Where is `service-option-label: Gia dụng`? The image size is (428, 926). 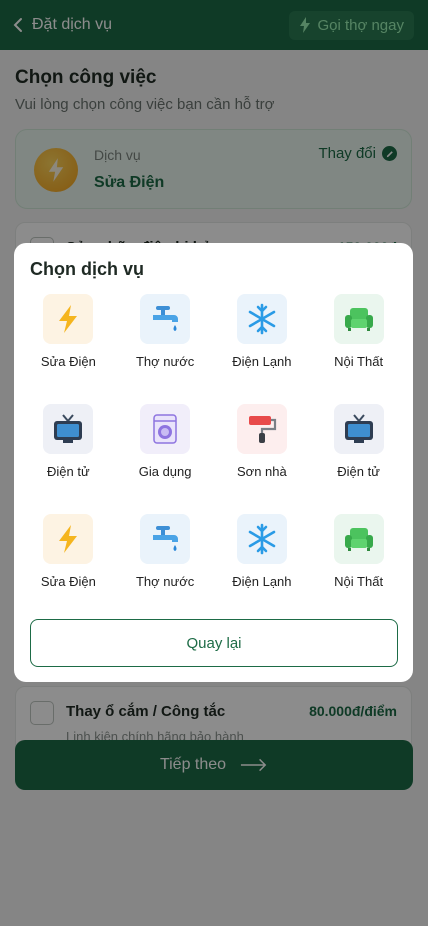
service-option-label: Gia dụng is located at coordinates (165, 471).